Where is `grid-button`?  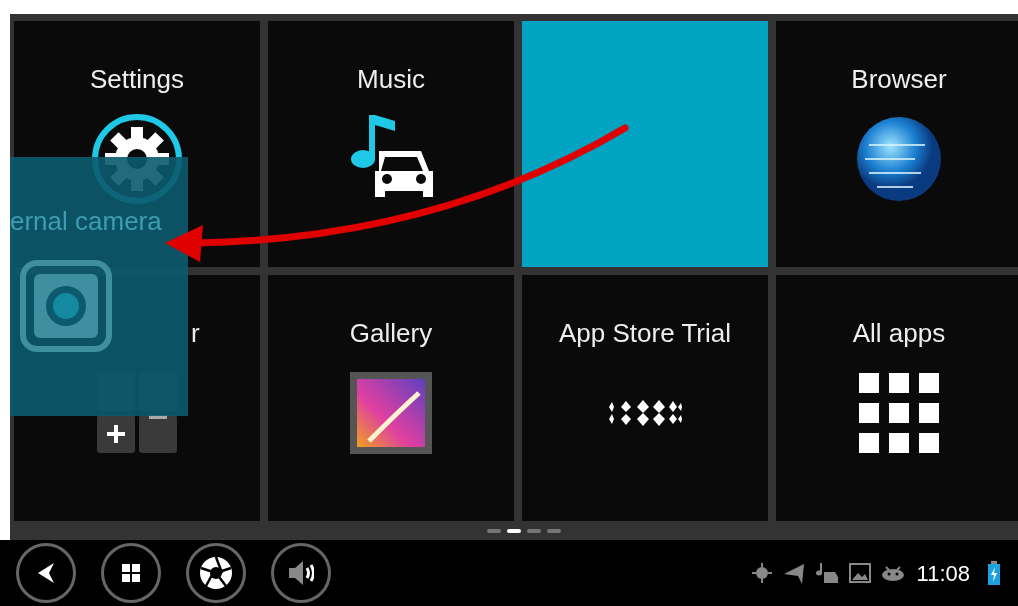
grid-button is located at coordinates (131, 573).